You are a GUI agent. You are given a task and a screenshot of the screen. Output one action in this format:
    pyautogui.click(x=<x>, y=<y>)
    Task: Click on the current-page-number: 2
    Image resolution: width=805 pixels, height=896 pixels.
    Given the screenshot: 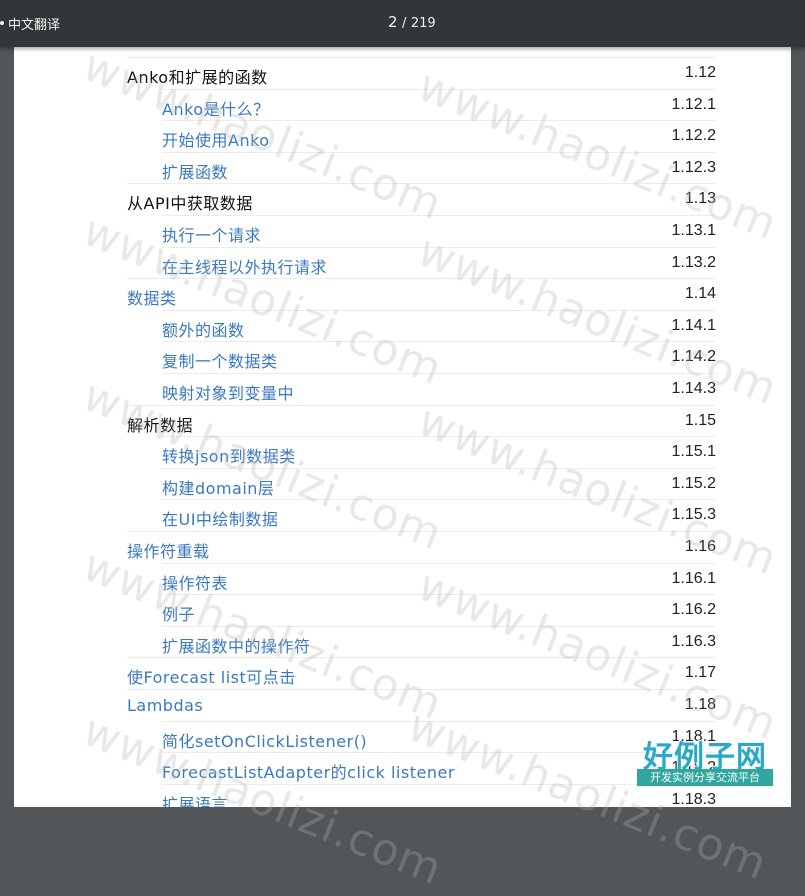 What is the action you would take?
    pyautogui.click(x=393, y=22)
    